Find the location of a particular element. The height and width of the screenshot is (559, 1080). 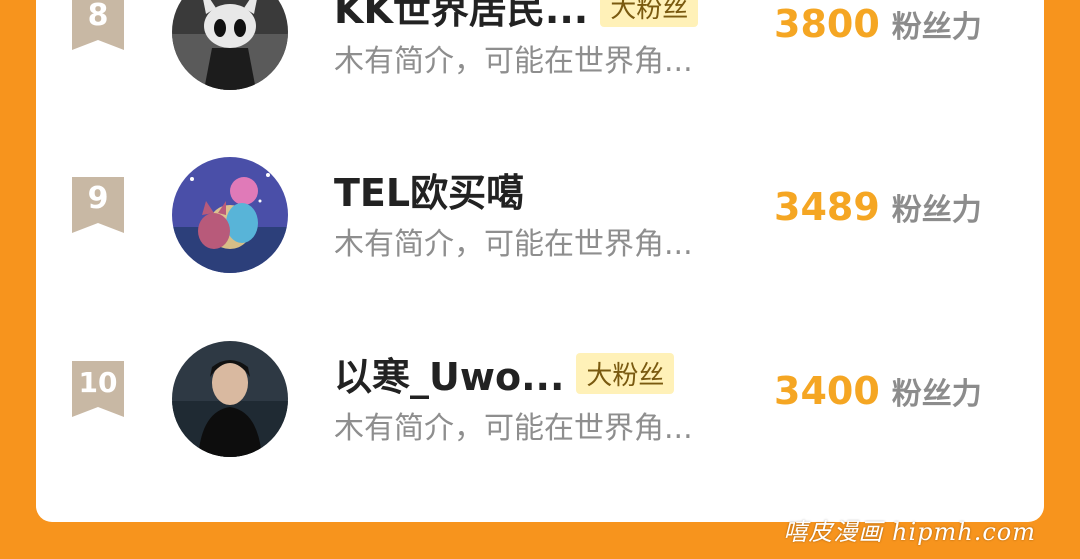

fan-power-value: 3489 is located at coordinates (827, 207).